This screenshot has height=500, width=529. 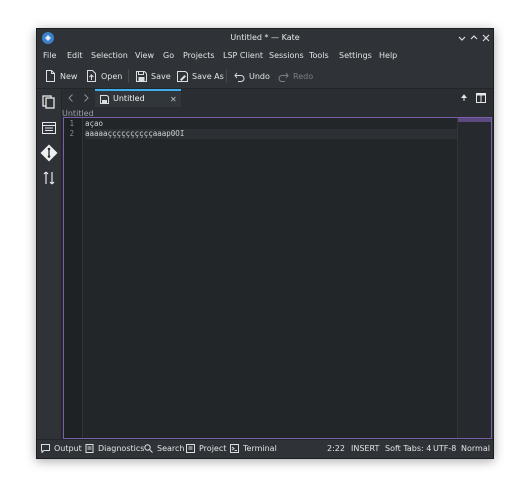 What do you see at coordinates (259, 76) in the screenshot?
I see `undo-button-label: Undo` at bounding box center [259, 76].